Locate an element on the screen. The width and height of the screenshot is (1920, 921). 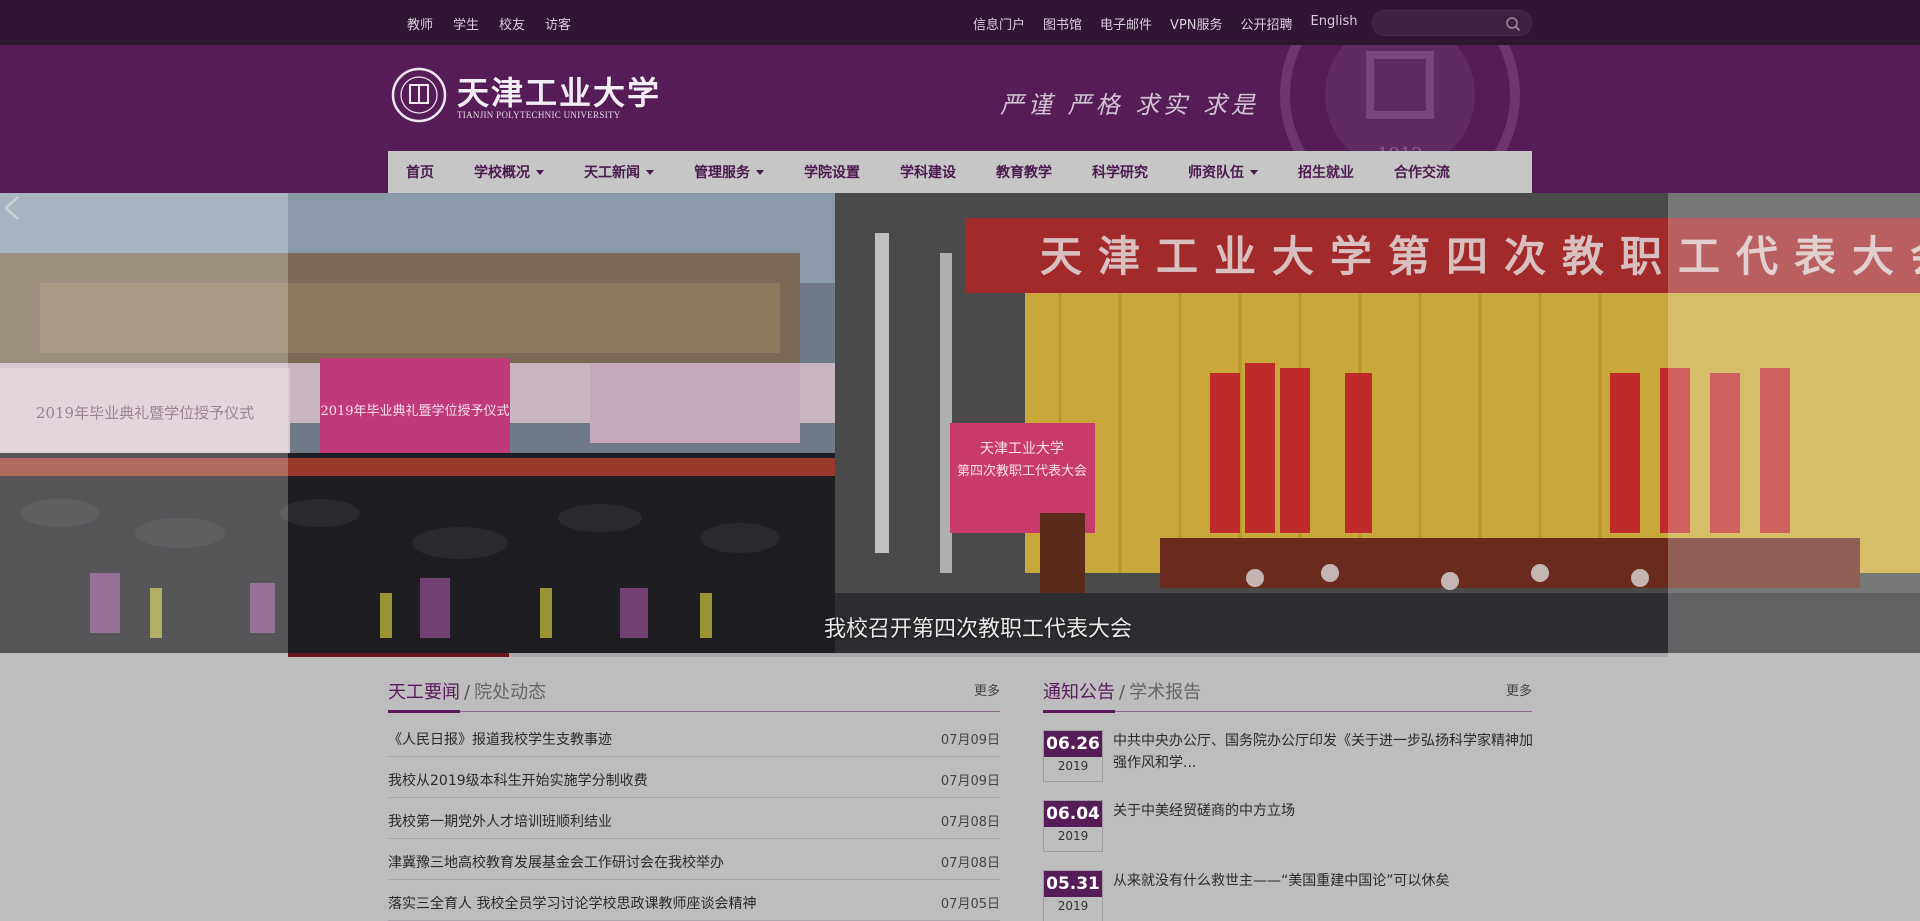
nav-disciplines: 学科建设 is located at coordinates (928, 172).